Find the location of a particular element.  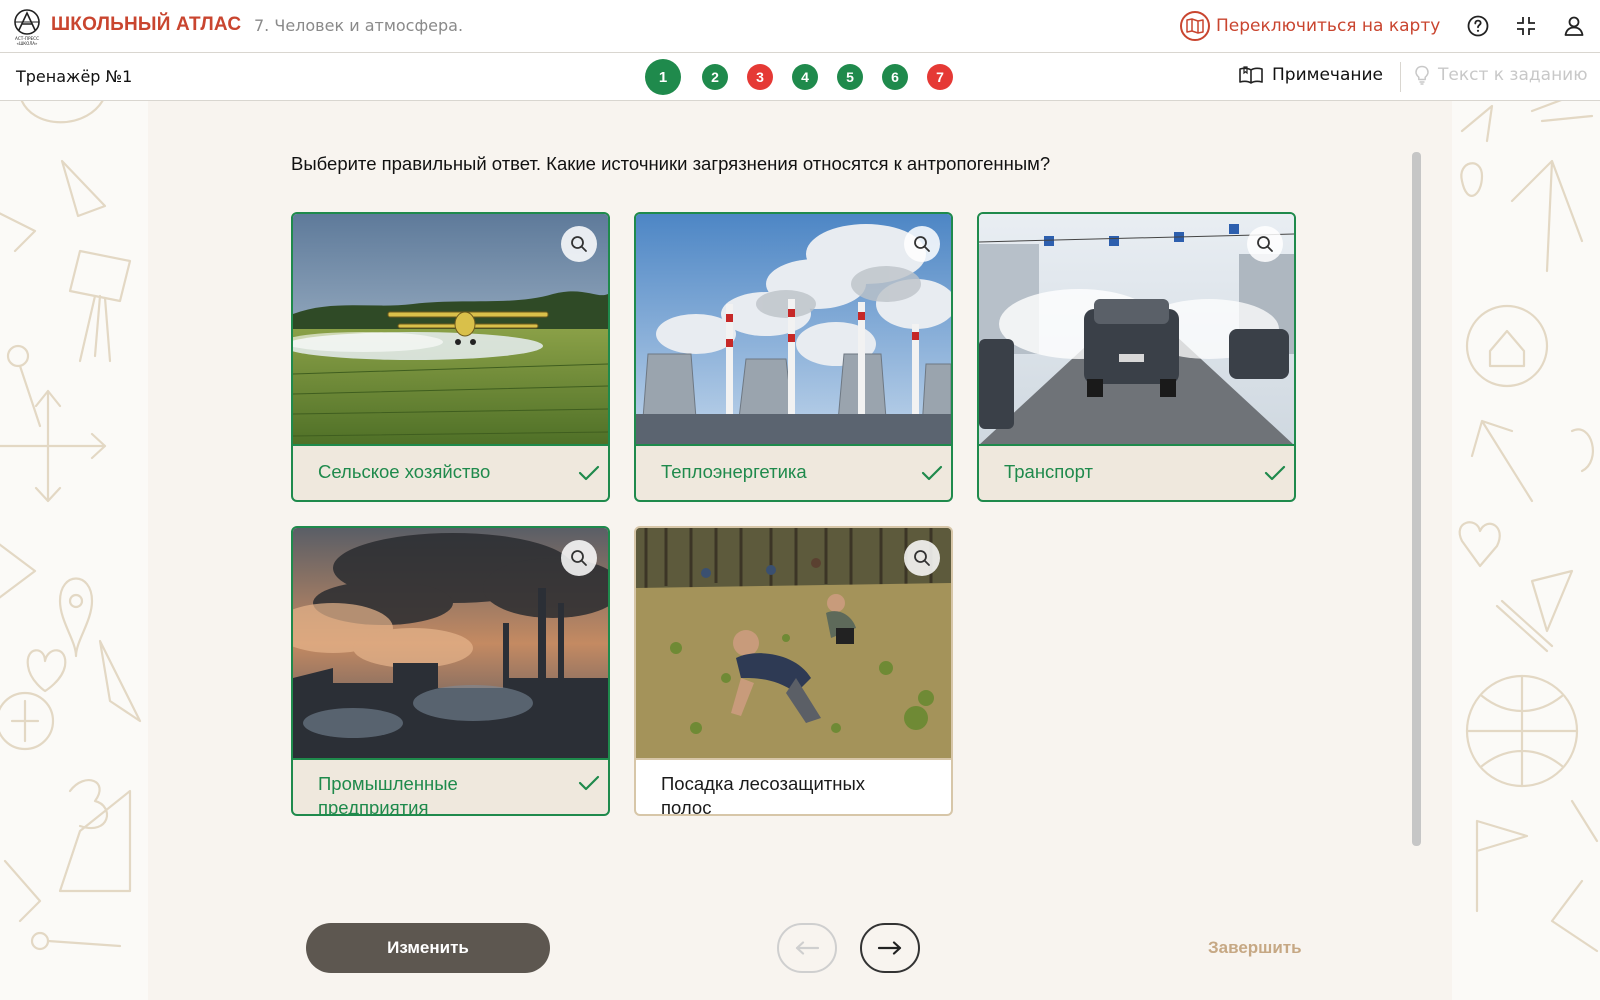

change-button: Изменить is located at coordinates (428, 948).